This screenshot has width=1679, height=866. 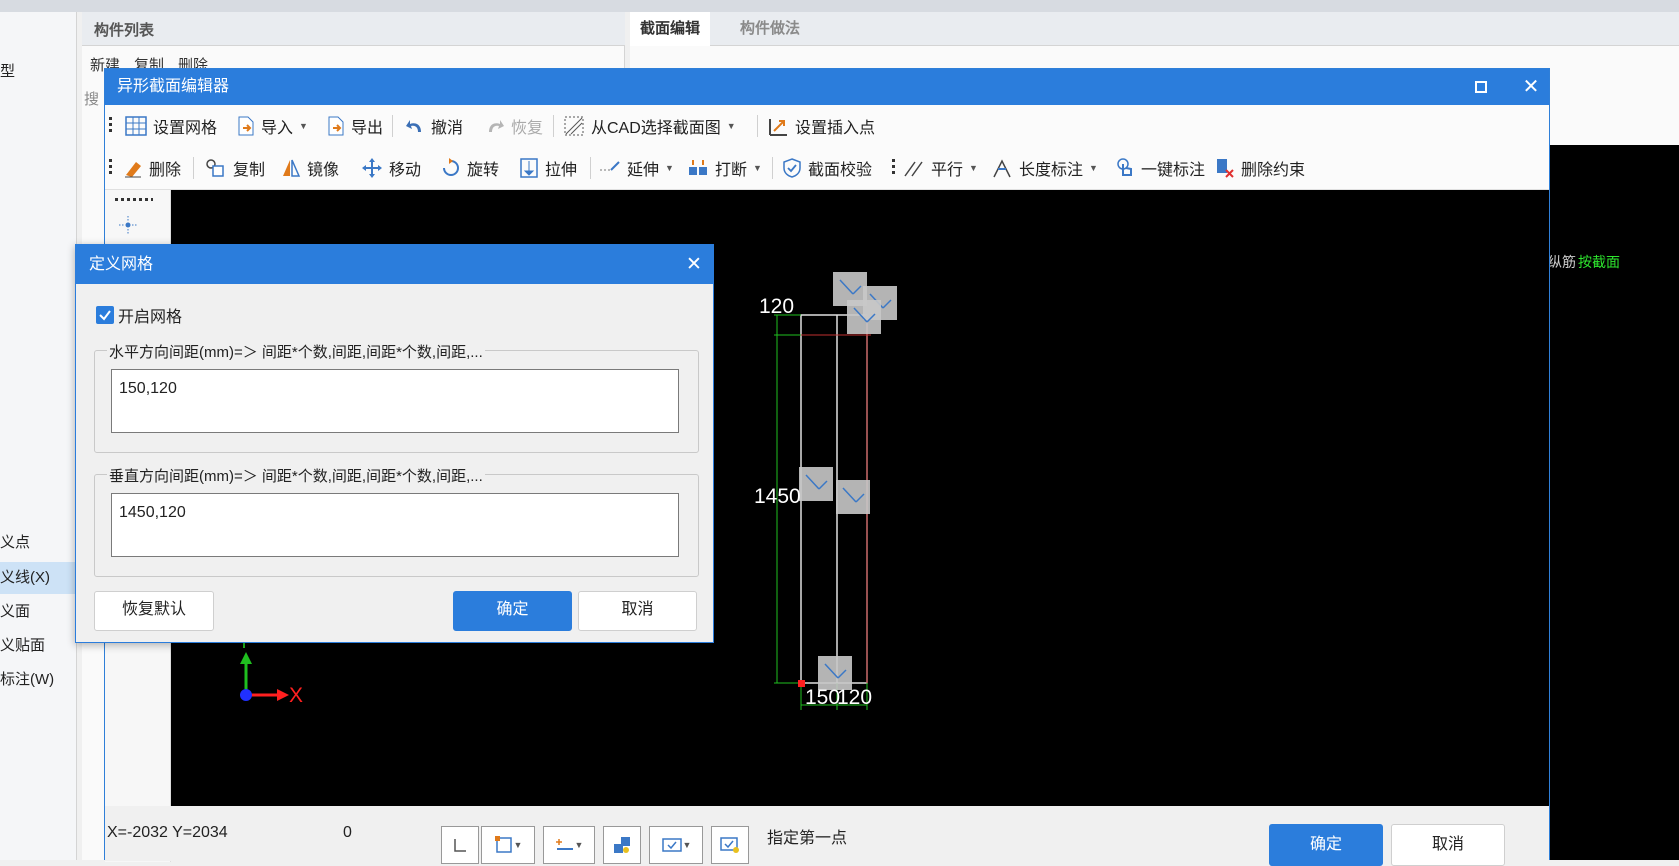 I want to click on left-nav: 型 义点 义线(X) 义面 义贴面 标注(W), so click(x=38, y=436).